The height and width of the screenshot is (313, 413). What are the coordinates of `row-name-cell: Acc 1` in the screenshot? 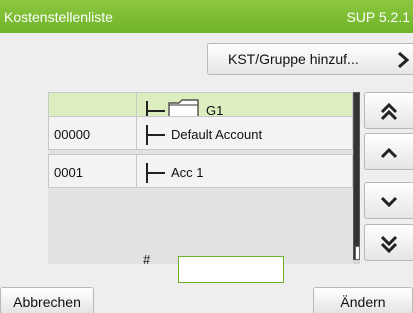 It's located at (245, 171).